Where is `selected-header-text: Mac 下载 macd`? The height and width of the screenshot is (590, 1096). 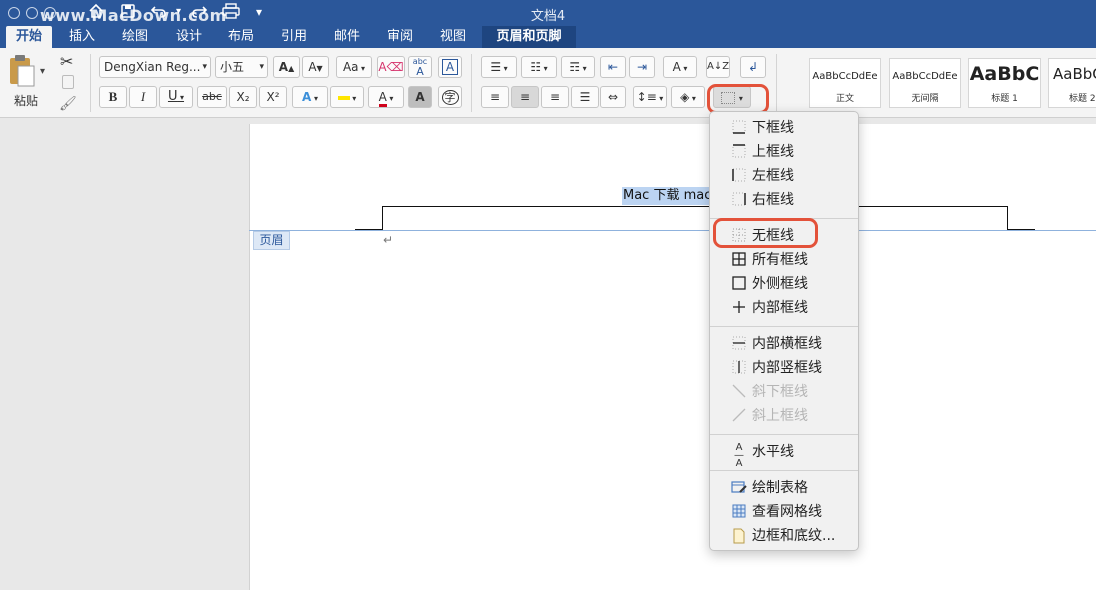 selected-header-text: Mac 下载 macd is located at coordinates (671, 196).